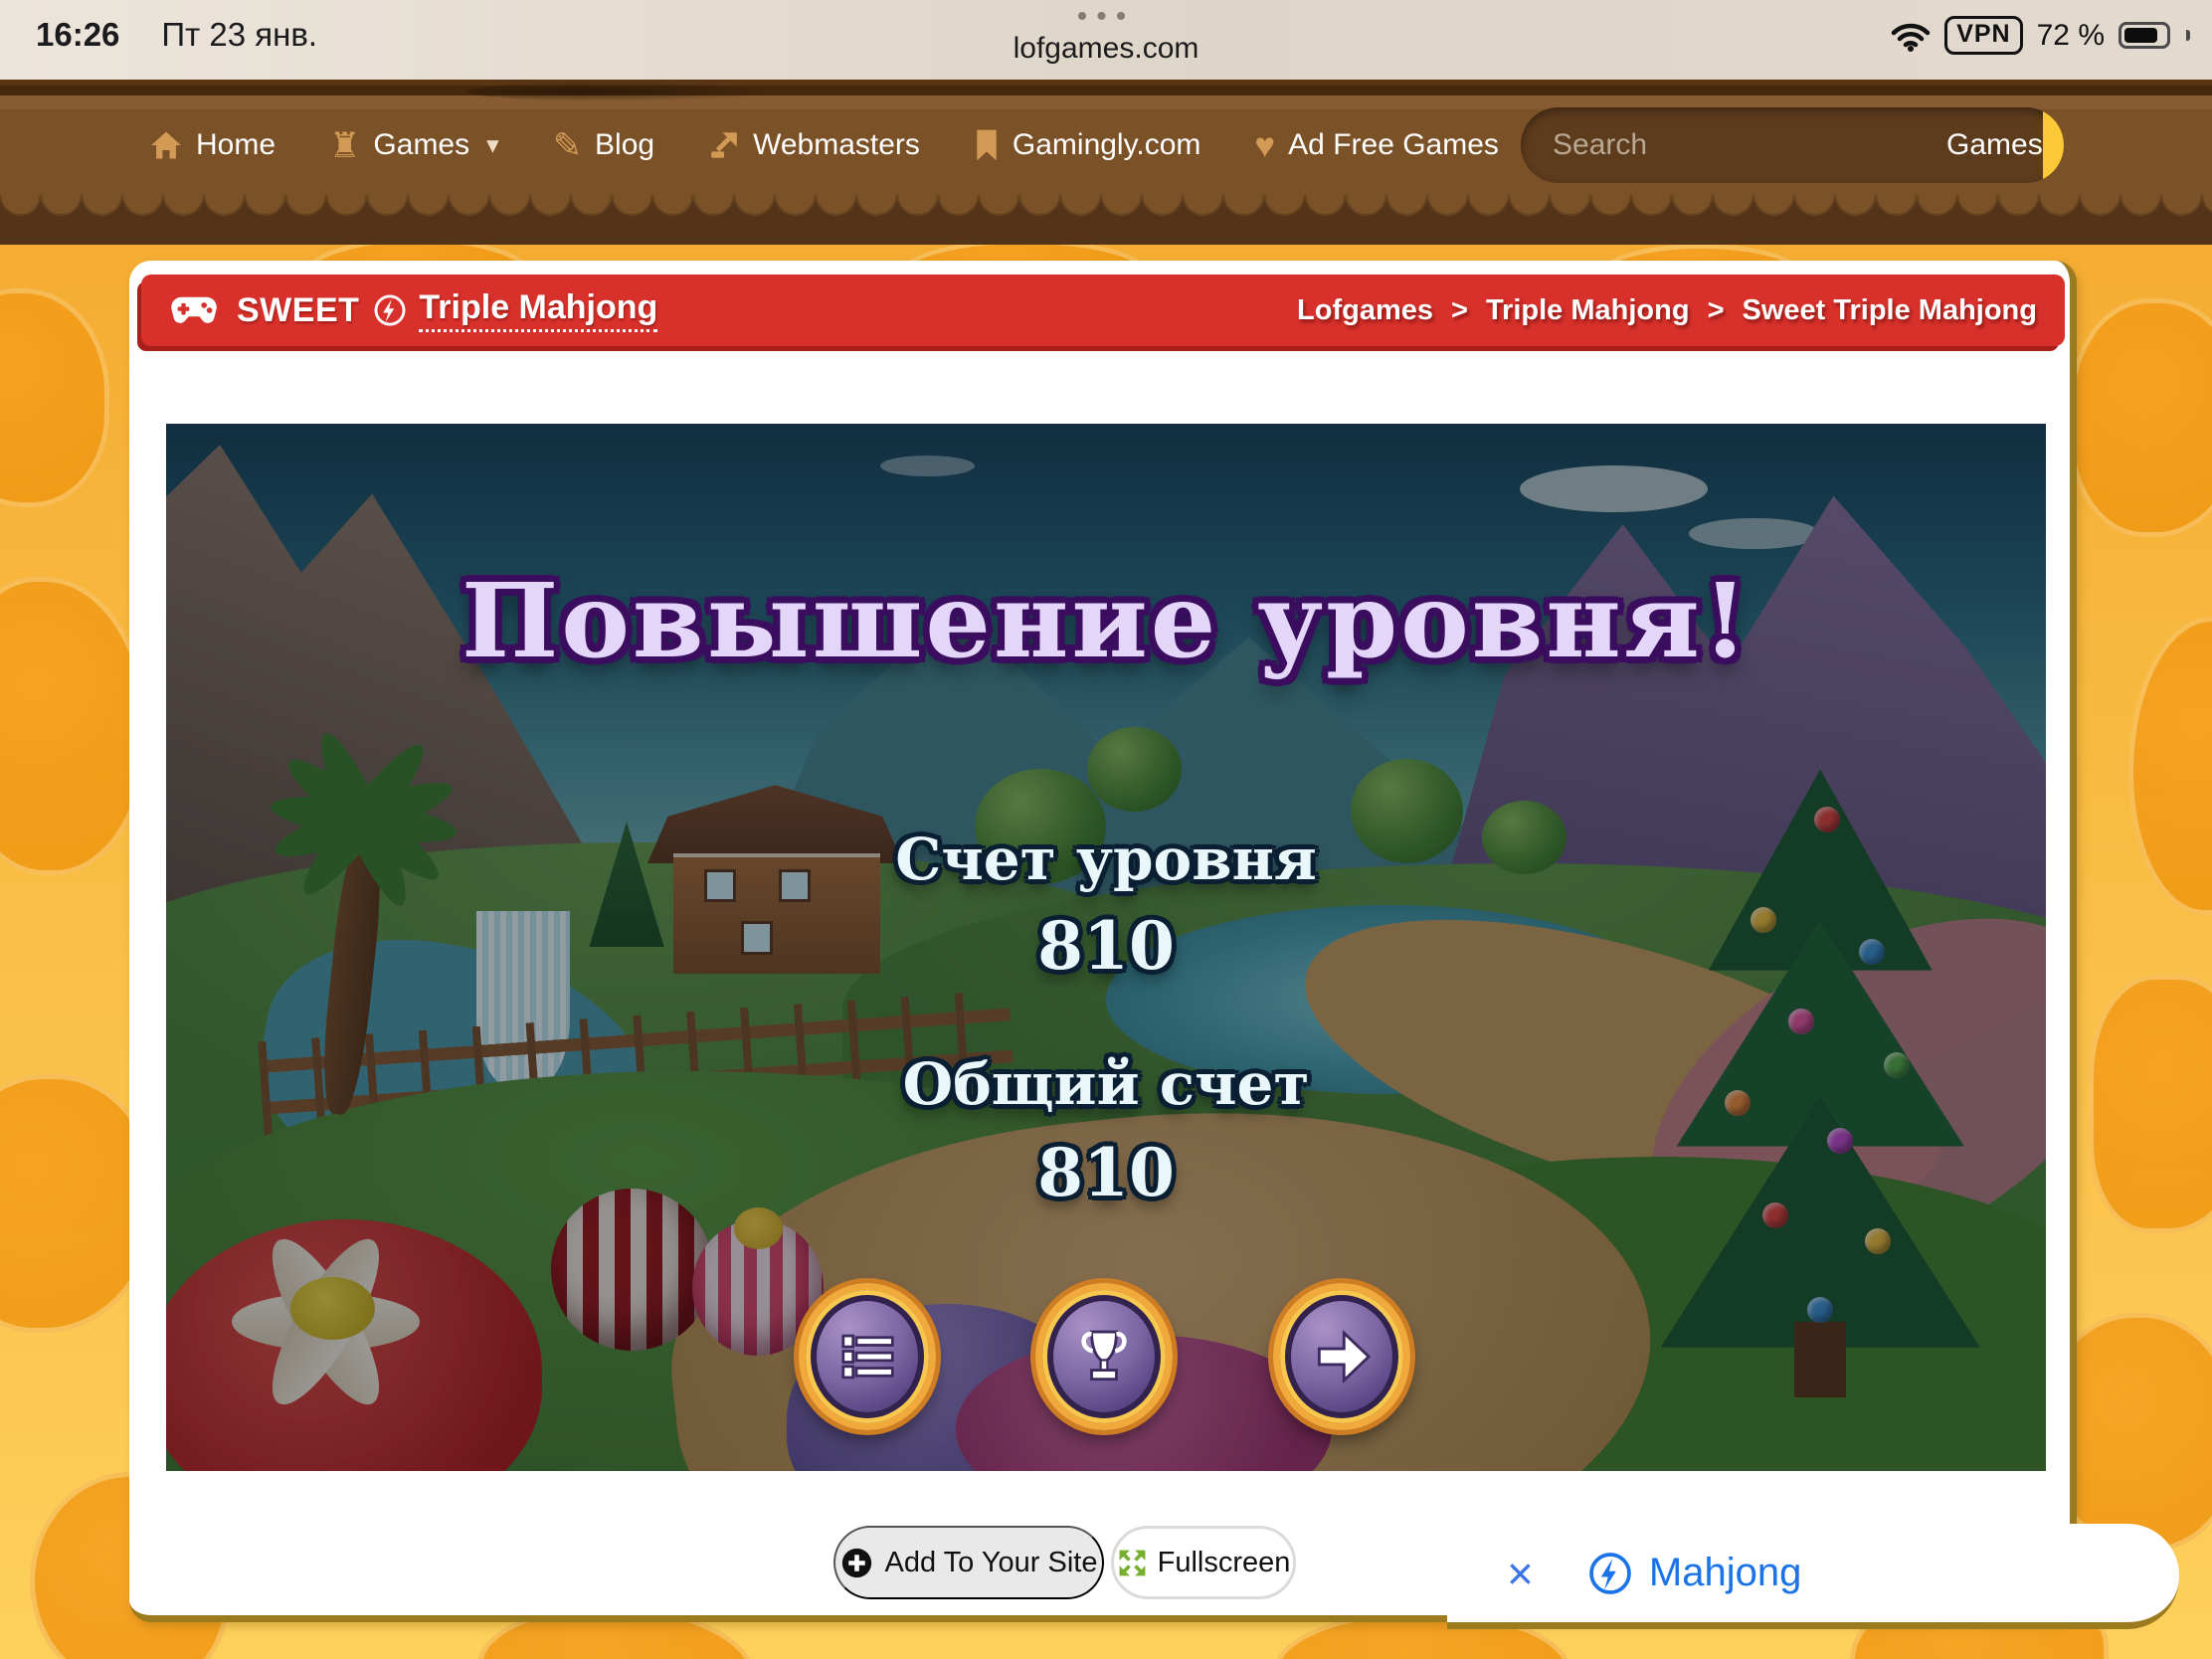  I want to click on trophy-icon, so click(1104, 1356).